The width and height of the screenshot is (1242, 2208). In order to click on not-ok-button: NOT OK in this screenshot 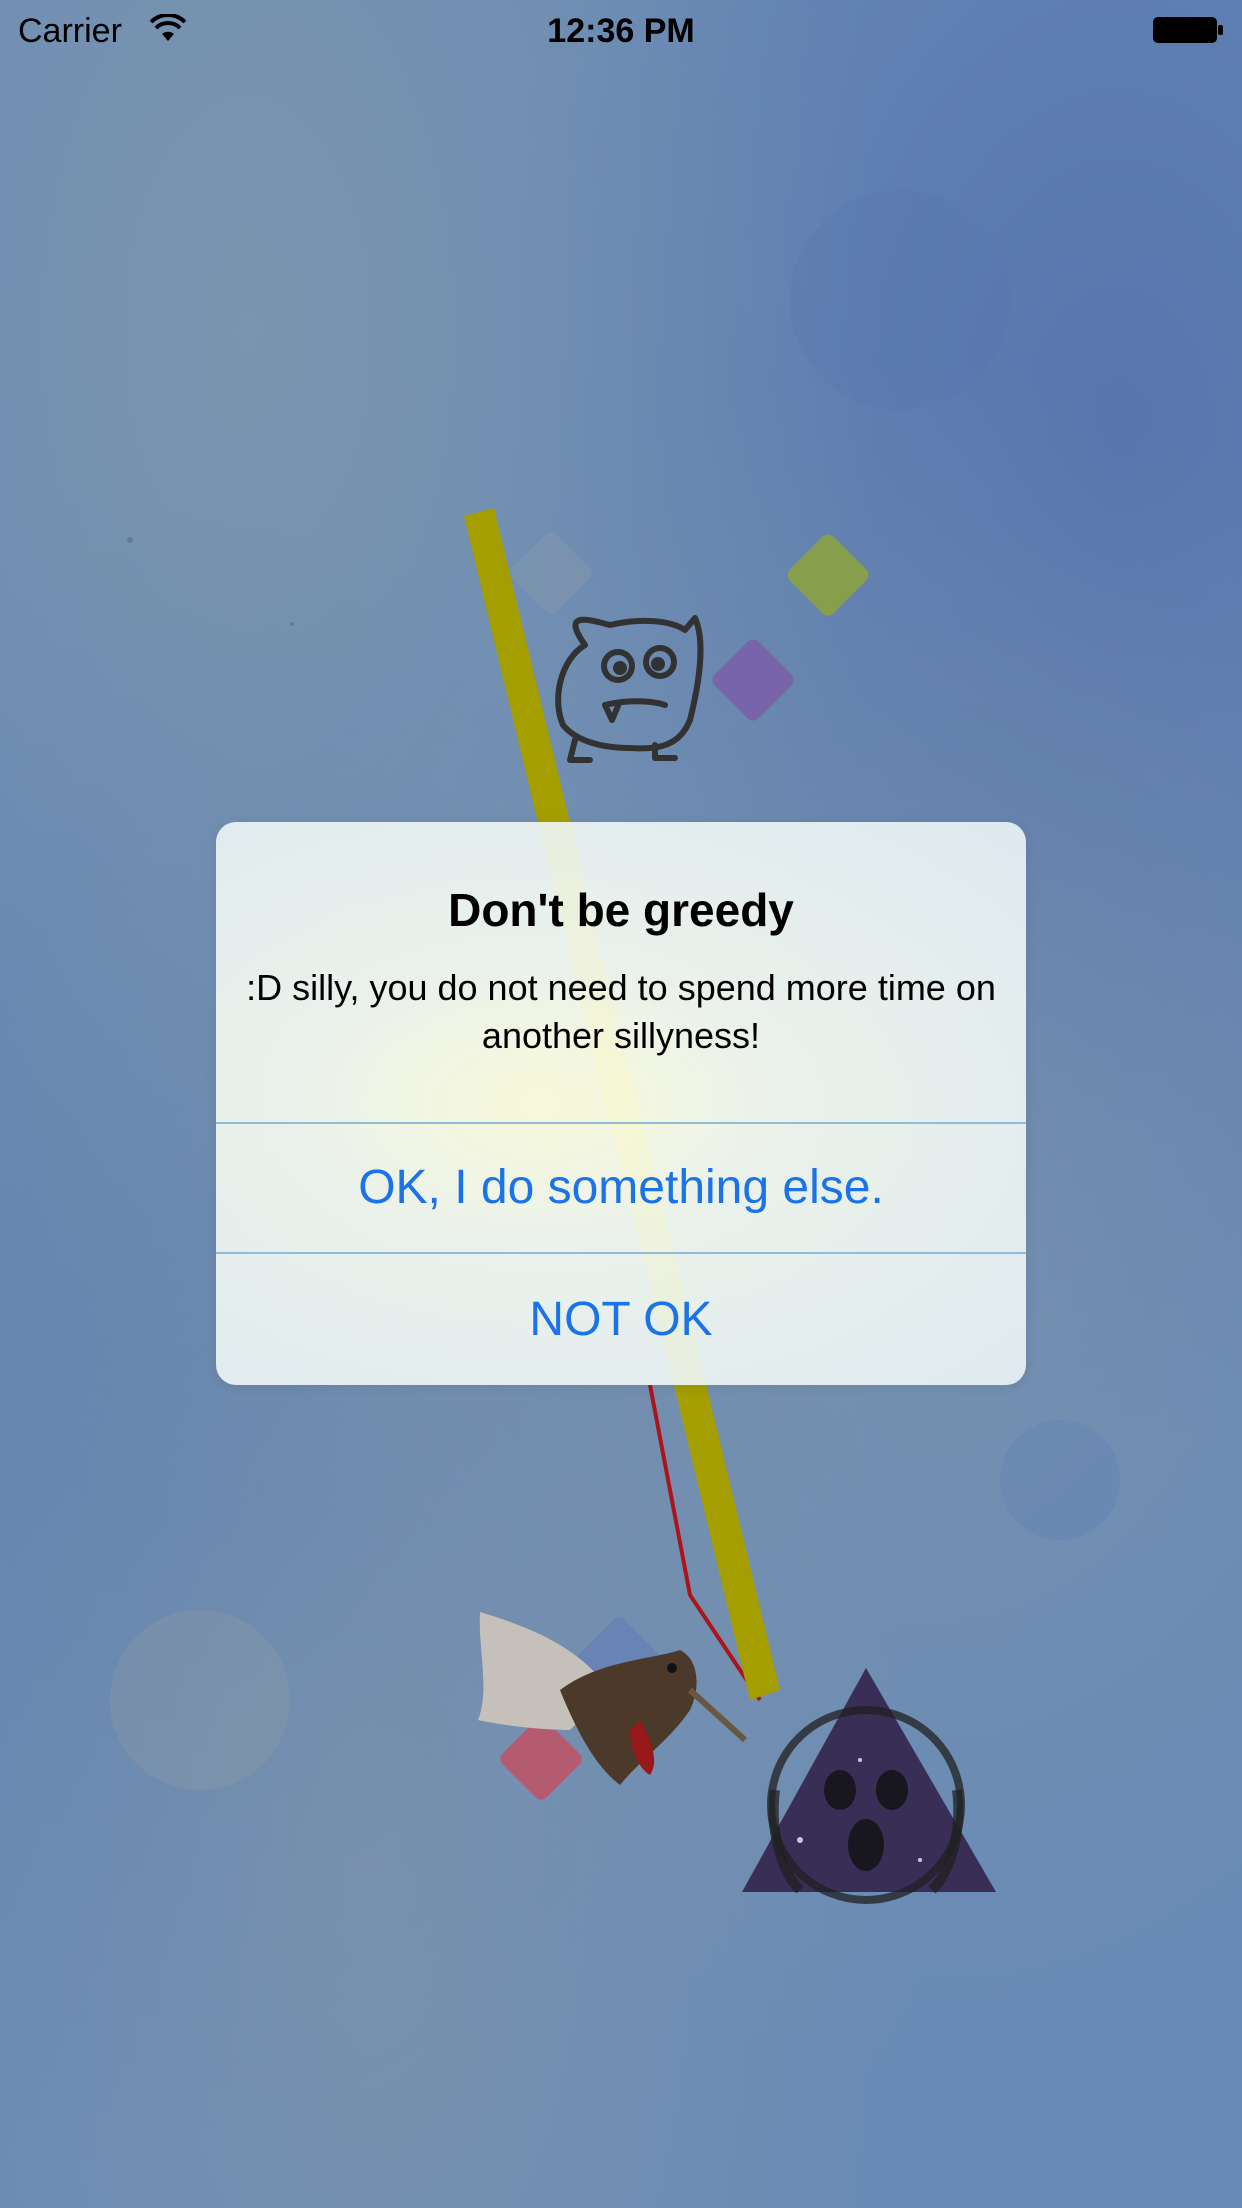, I will do `click(621, 1319)`.